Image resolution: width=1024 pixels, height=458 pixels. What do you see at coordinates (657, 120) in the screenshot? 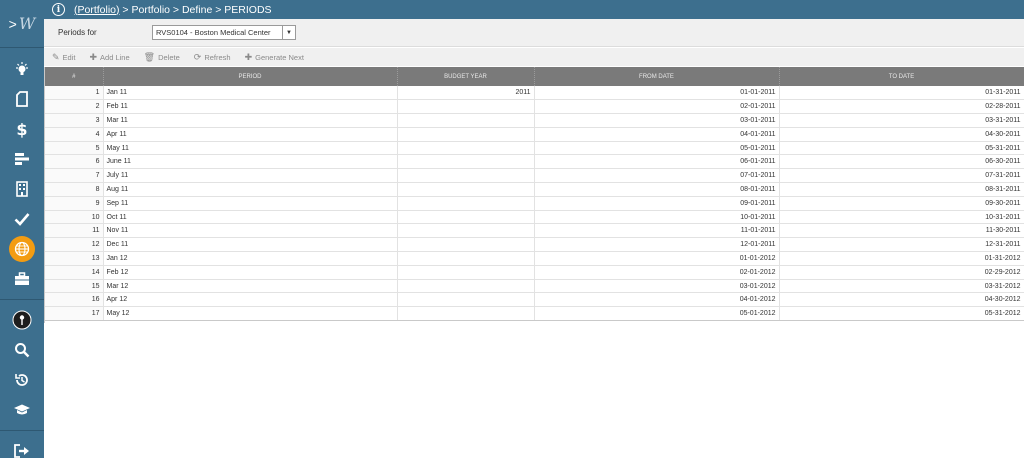
I see `from-date-cell: 03-01-2011` at bounding box center [657, 120].